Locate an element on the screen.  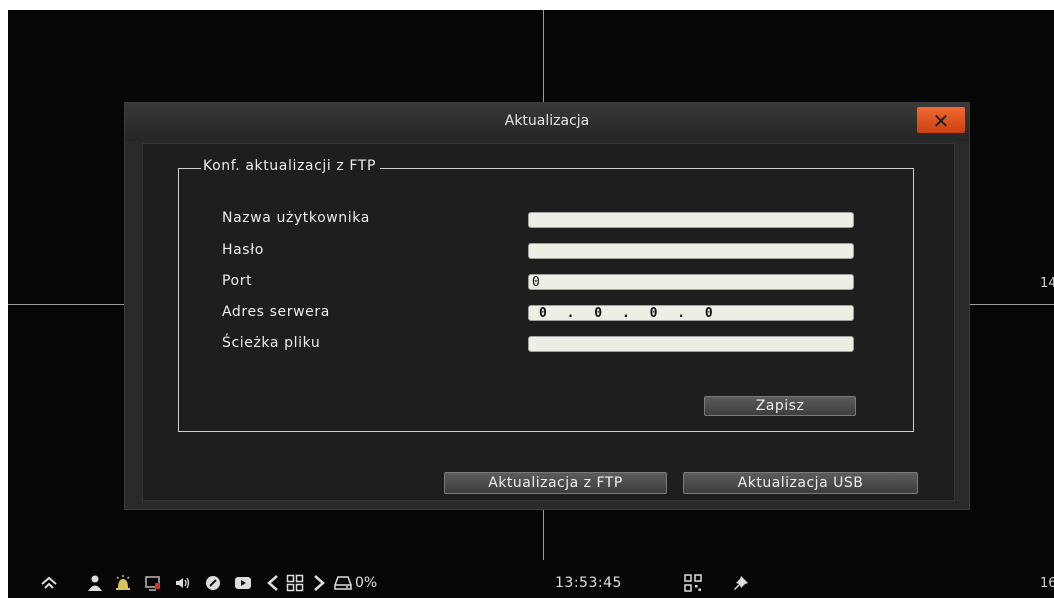
user-icon is located at coordinates (95, 583).